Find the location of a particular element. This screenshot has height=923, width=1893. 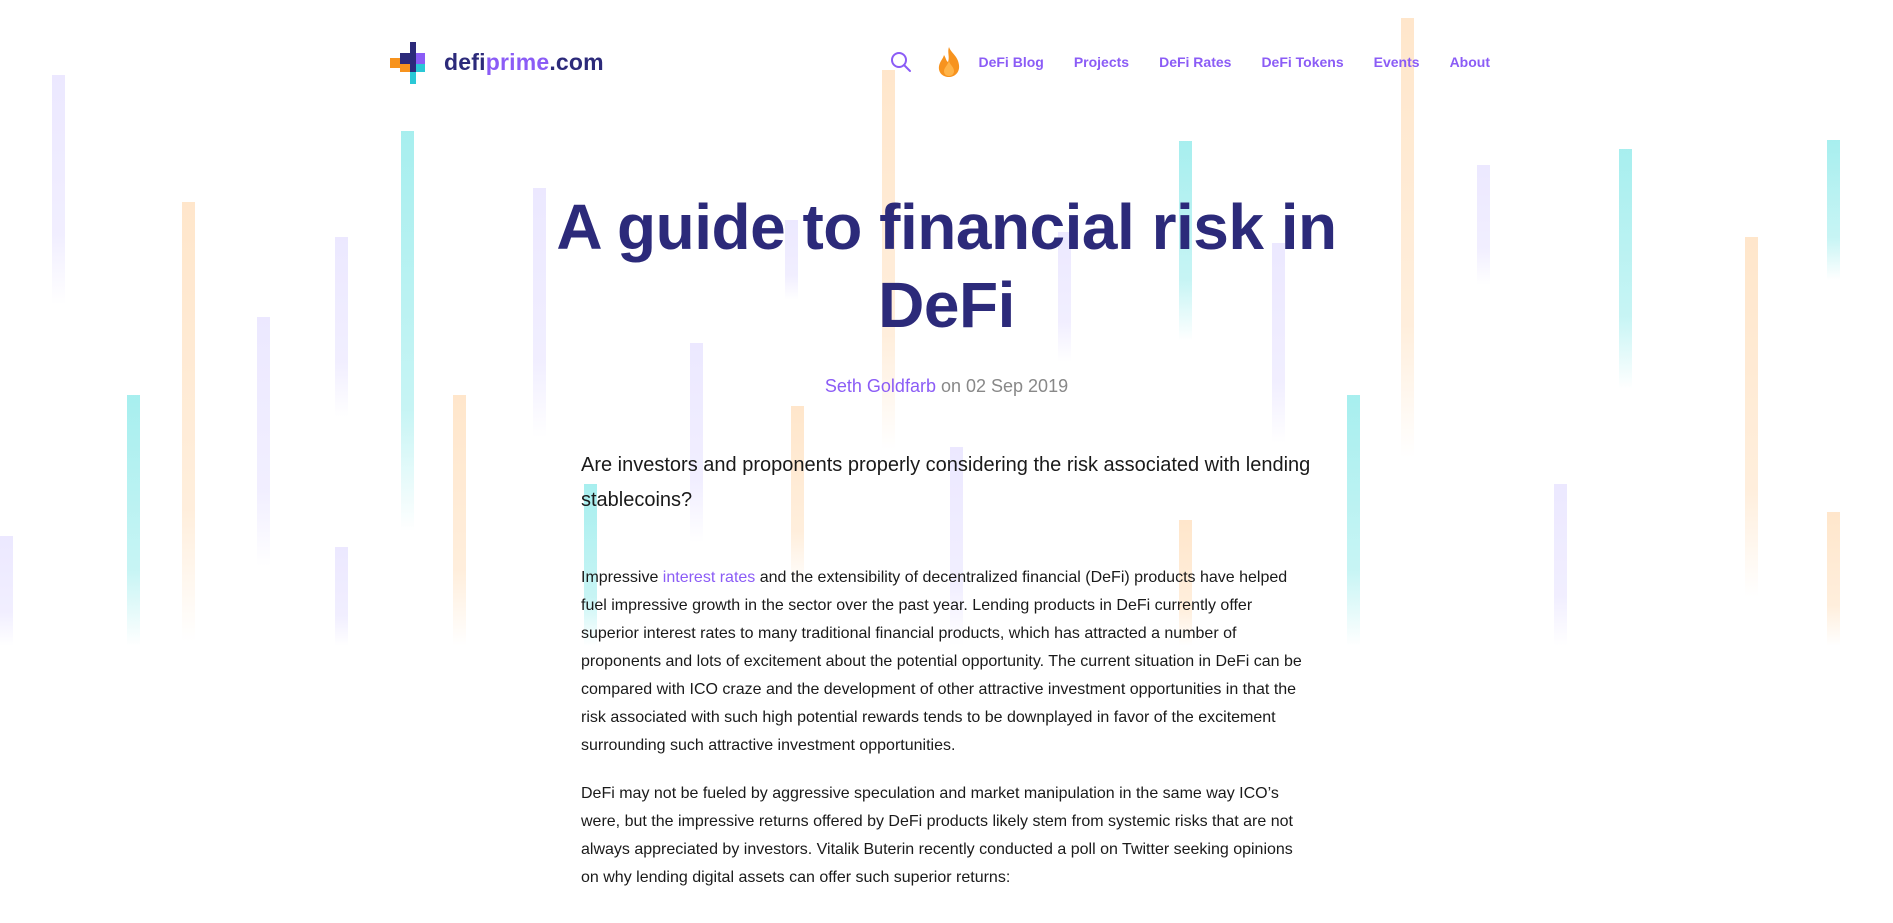

author-link: Seth Goldfarb is located at coordinates (880, 386).